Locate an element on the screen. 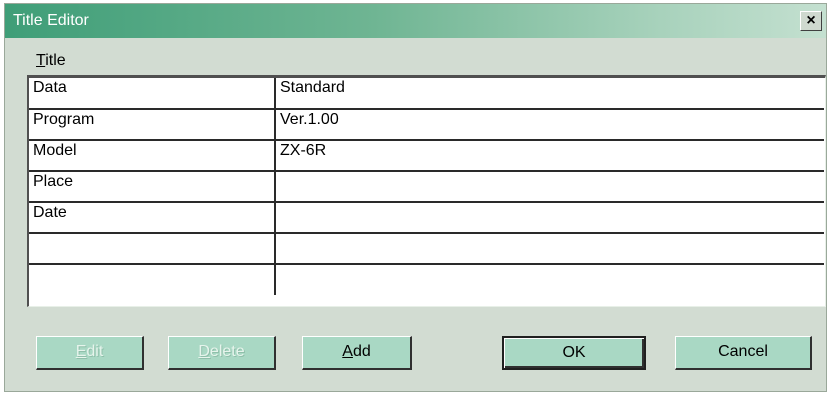  row-key-cell: Program is located at coordinates (152, 125).